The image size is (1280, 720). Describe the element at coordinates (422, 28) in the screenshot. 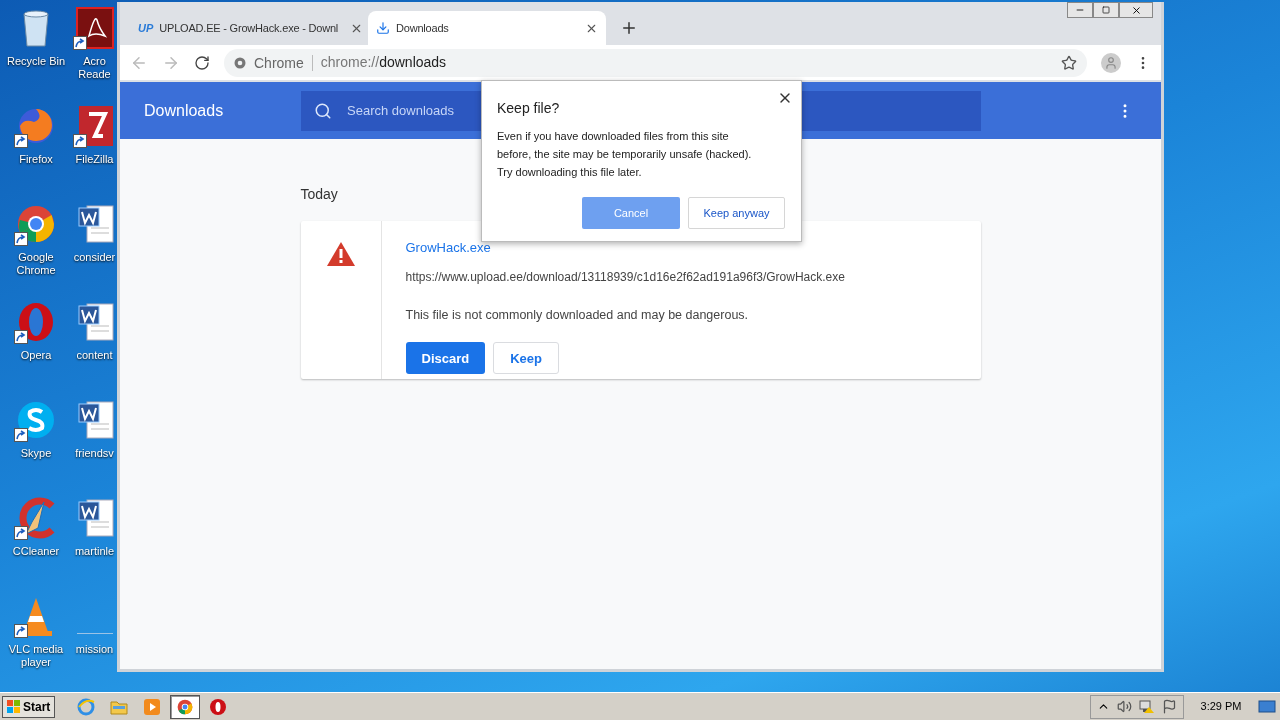

I see `tab-title: Downloads` at that location.